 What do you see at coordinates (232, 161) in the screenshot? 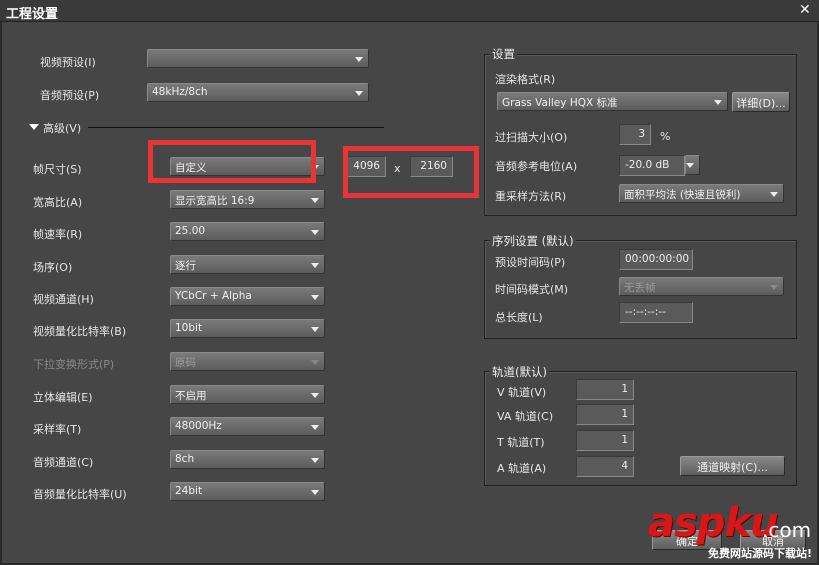
I see `highlight-box-frame-size` at bounding box center [232, 161].